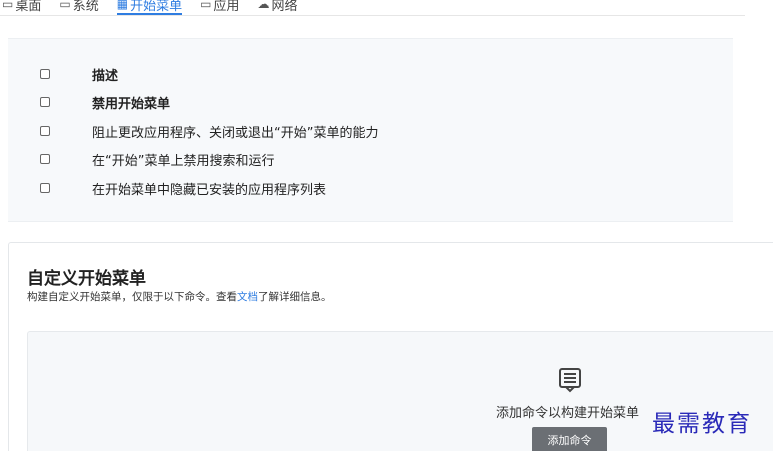 The width and height of the screenshot is (773, 451). Describe the element at coordinates (569, 439) in the screenshot. I see `add-command-button: 添加命令` at that location.